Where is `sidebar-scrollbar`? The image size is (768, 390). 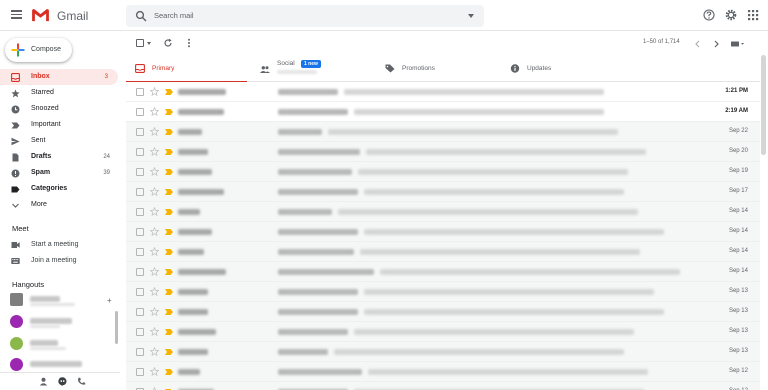 sidebar-scrollbar is located at coordinates (116, 327).